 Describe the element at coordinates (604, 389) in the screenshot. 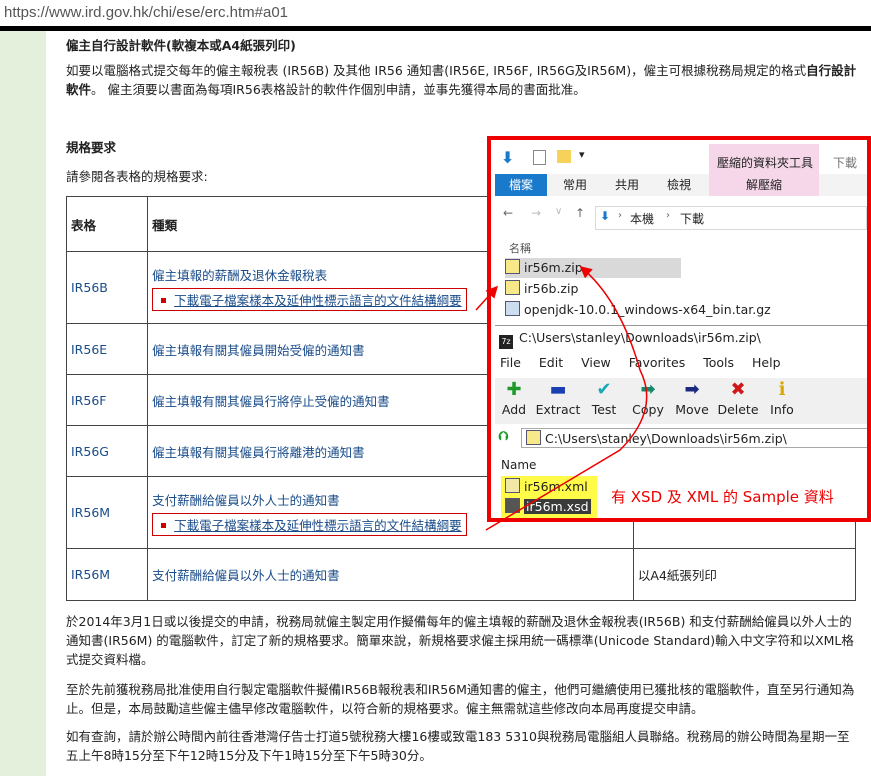

I see `check-icon: ✔` at that location.